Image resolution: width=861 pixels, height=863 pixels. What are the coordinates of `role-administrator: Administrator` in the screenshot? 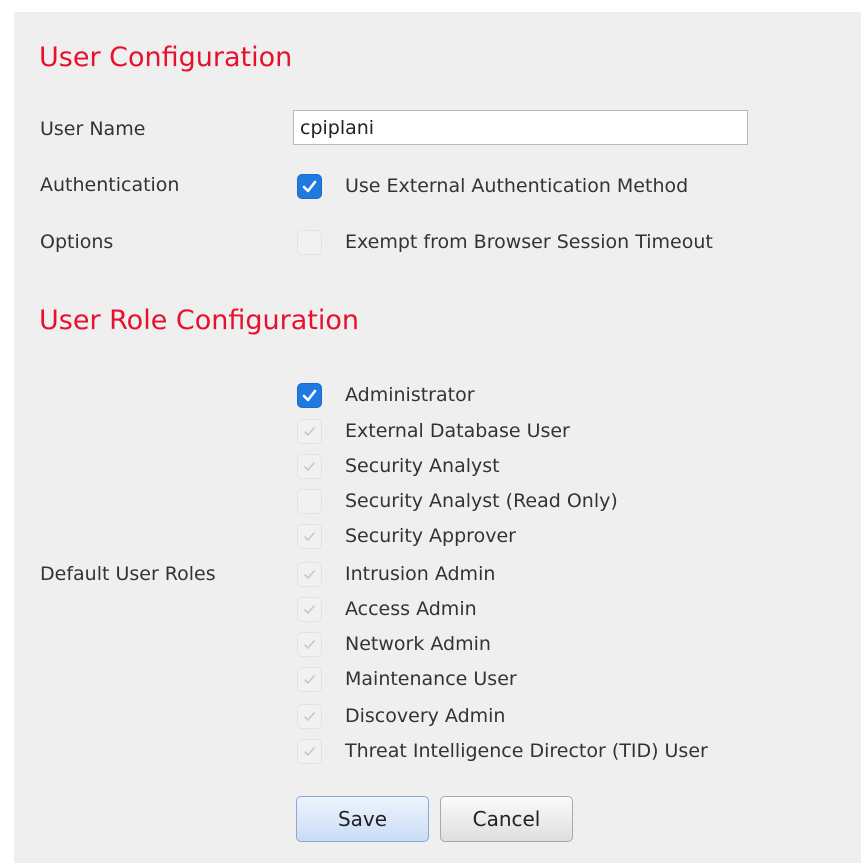 It's located at (386, 395).